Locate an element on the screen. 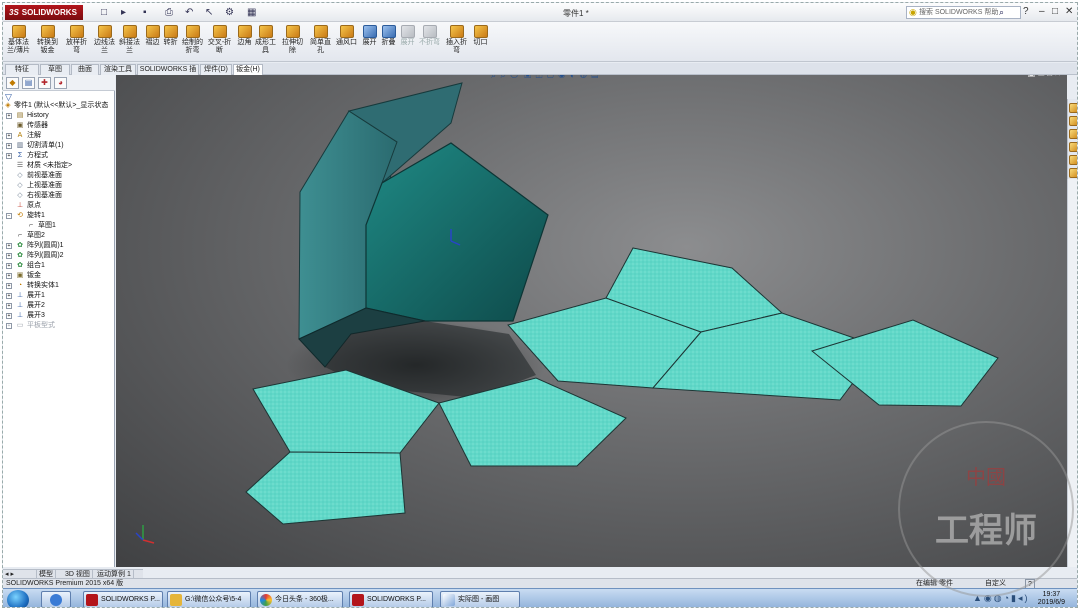  tree-item-sensors: ▣ 传感器 is located at coordinates (60, 126).